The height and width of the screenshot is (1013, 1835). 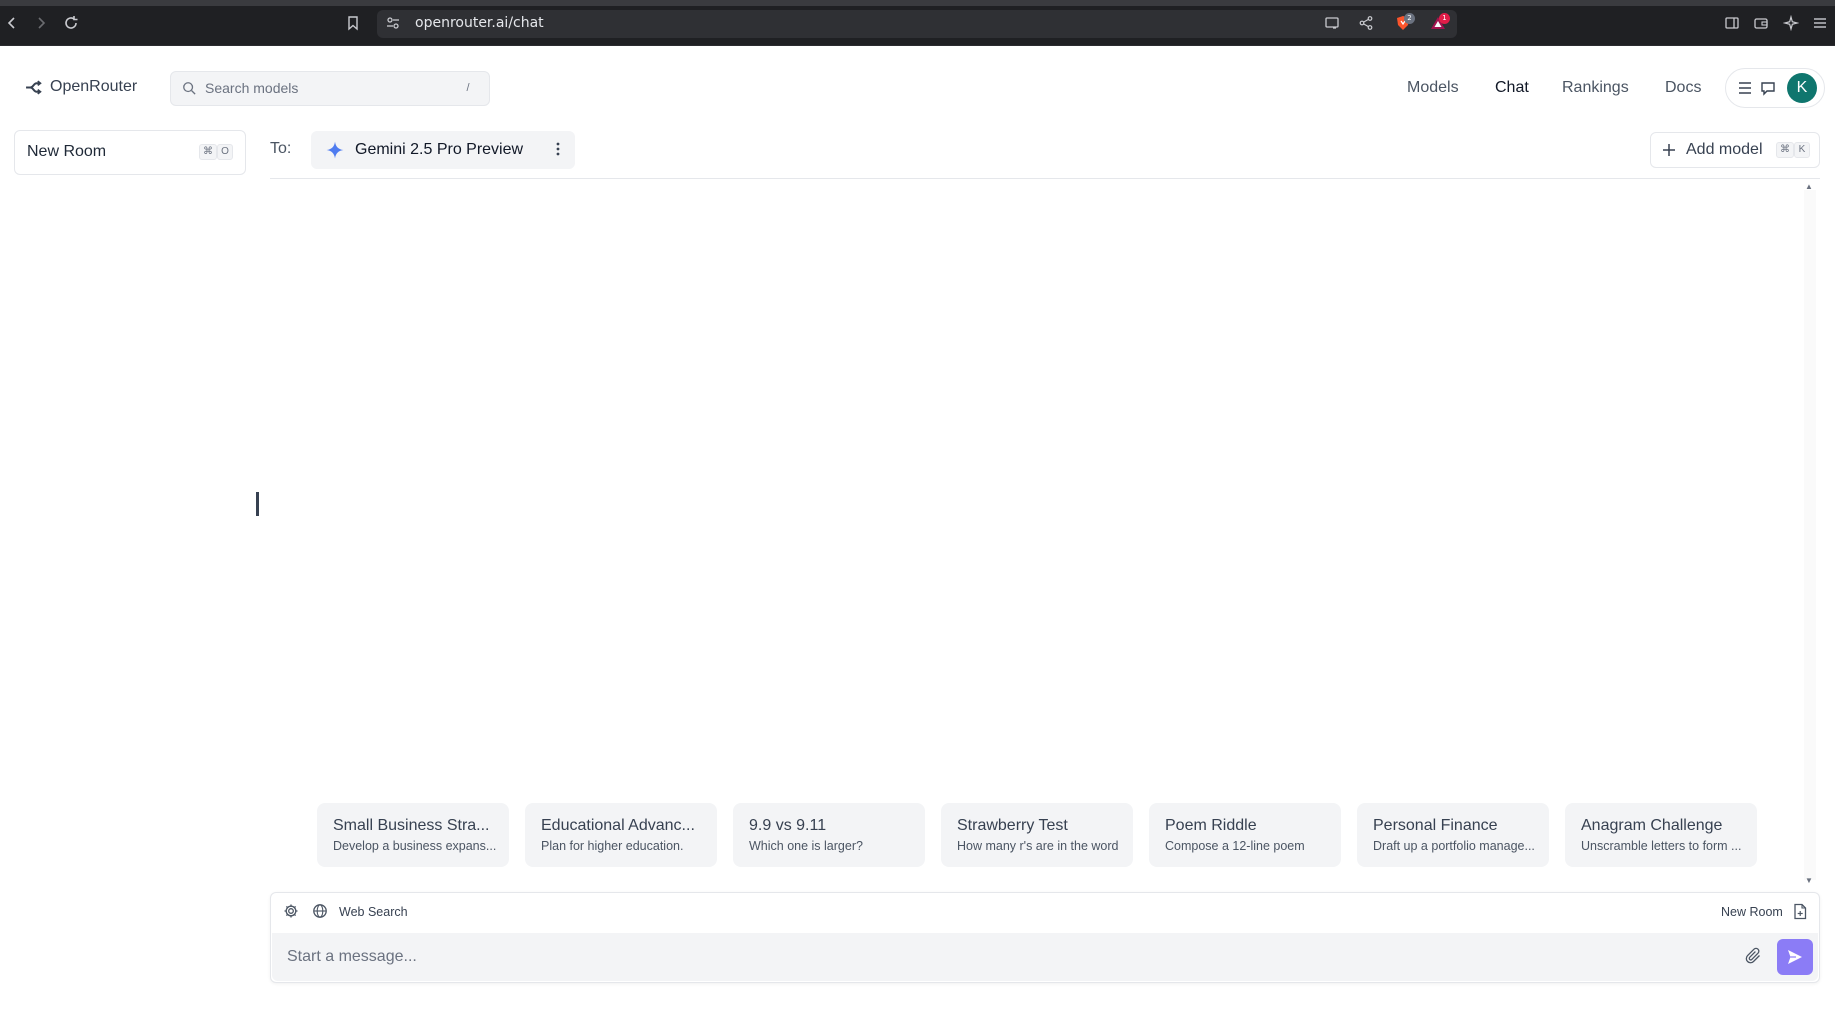 I want to click on chat-bubble-icon, so click(x=1768, y=88).